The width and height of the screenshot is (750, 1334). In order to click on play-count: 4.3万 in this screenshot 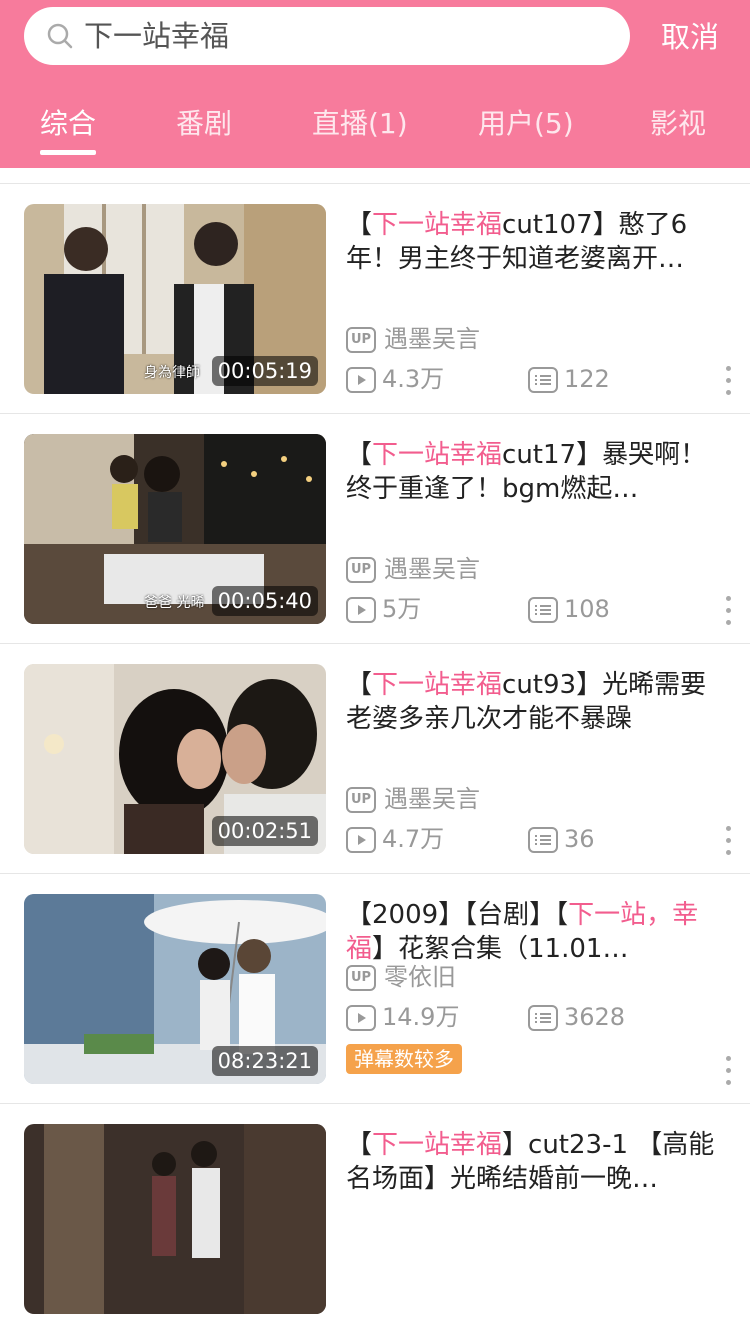, I will do `click(395, 379)`.